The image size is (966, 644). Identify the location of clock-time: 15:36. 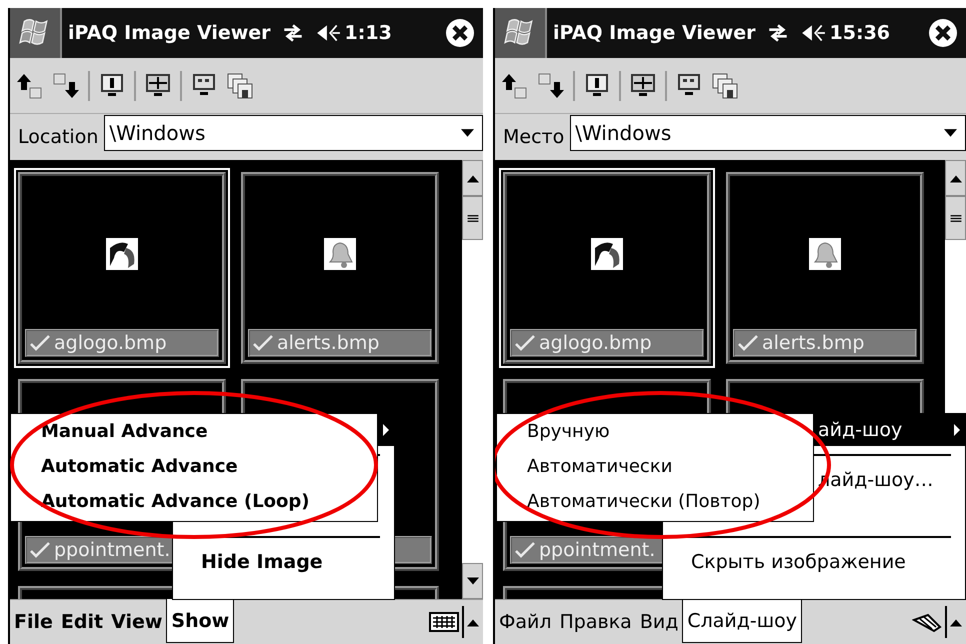
(860, 33).